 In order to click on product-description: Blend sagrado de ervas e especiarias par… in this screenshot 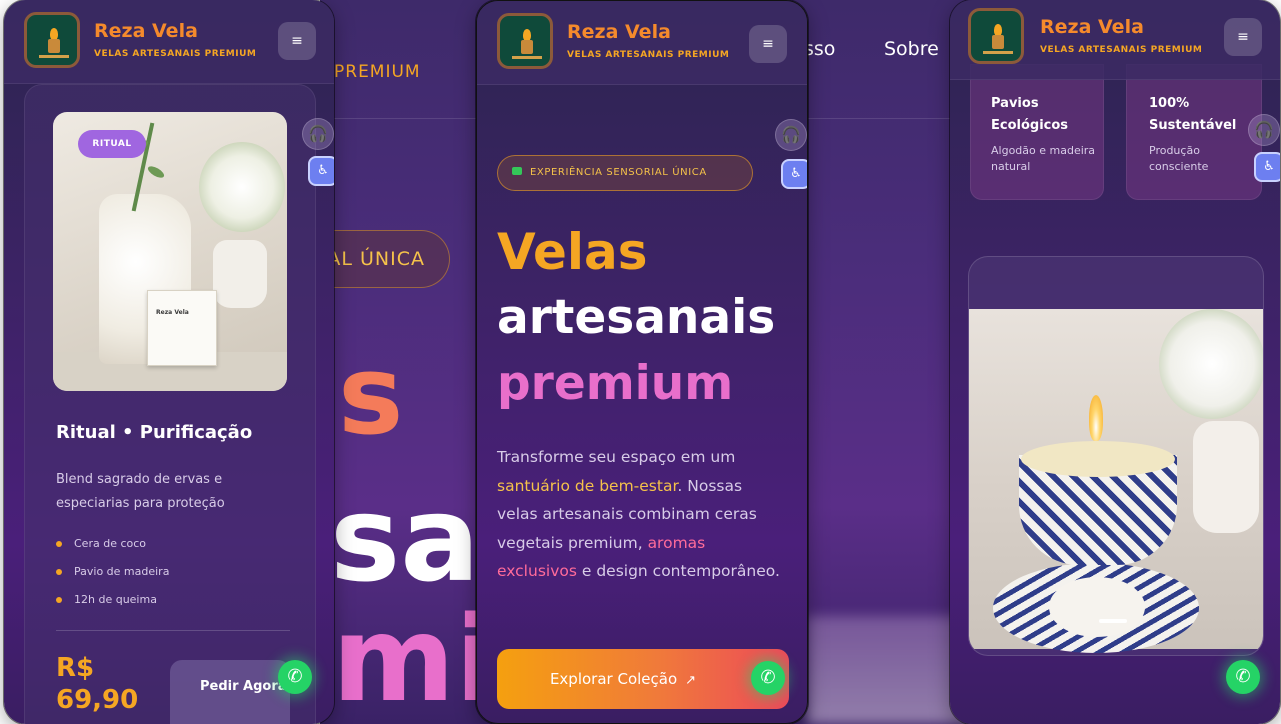, I will do `click(140, 491)`.